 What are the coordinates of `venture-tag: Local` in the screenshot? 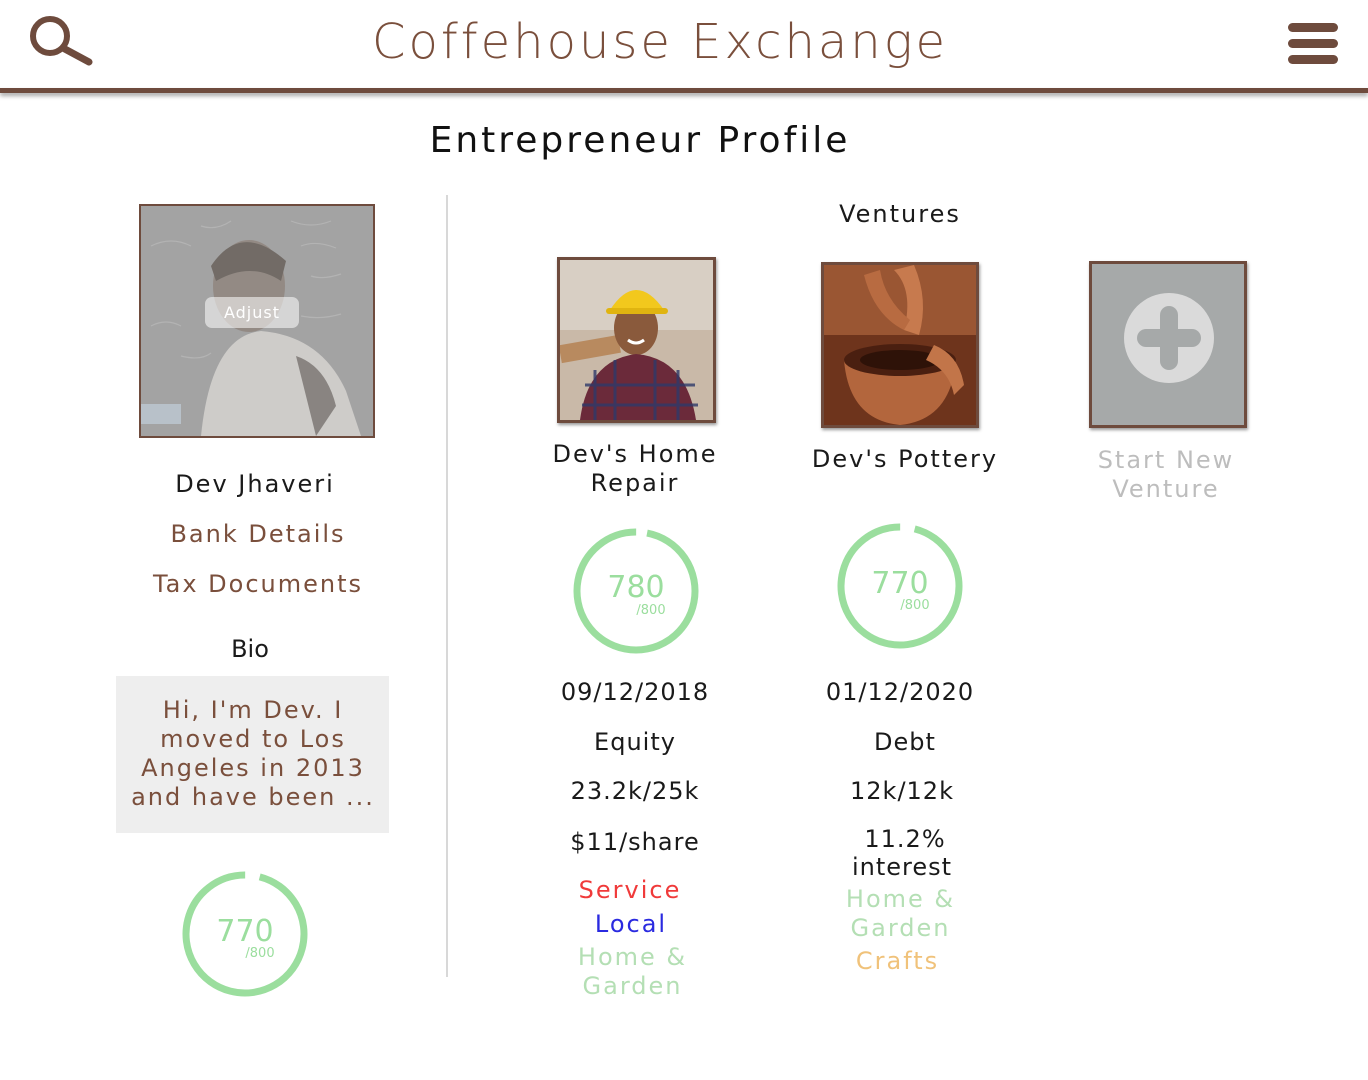 It's located at (631, 924).